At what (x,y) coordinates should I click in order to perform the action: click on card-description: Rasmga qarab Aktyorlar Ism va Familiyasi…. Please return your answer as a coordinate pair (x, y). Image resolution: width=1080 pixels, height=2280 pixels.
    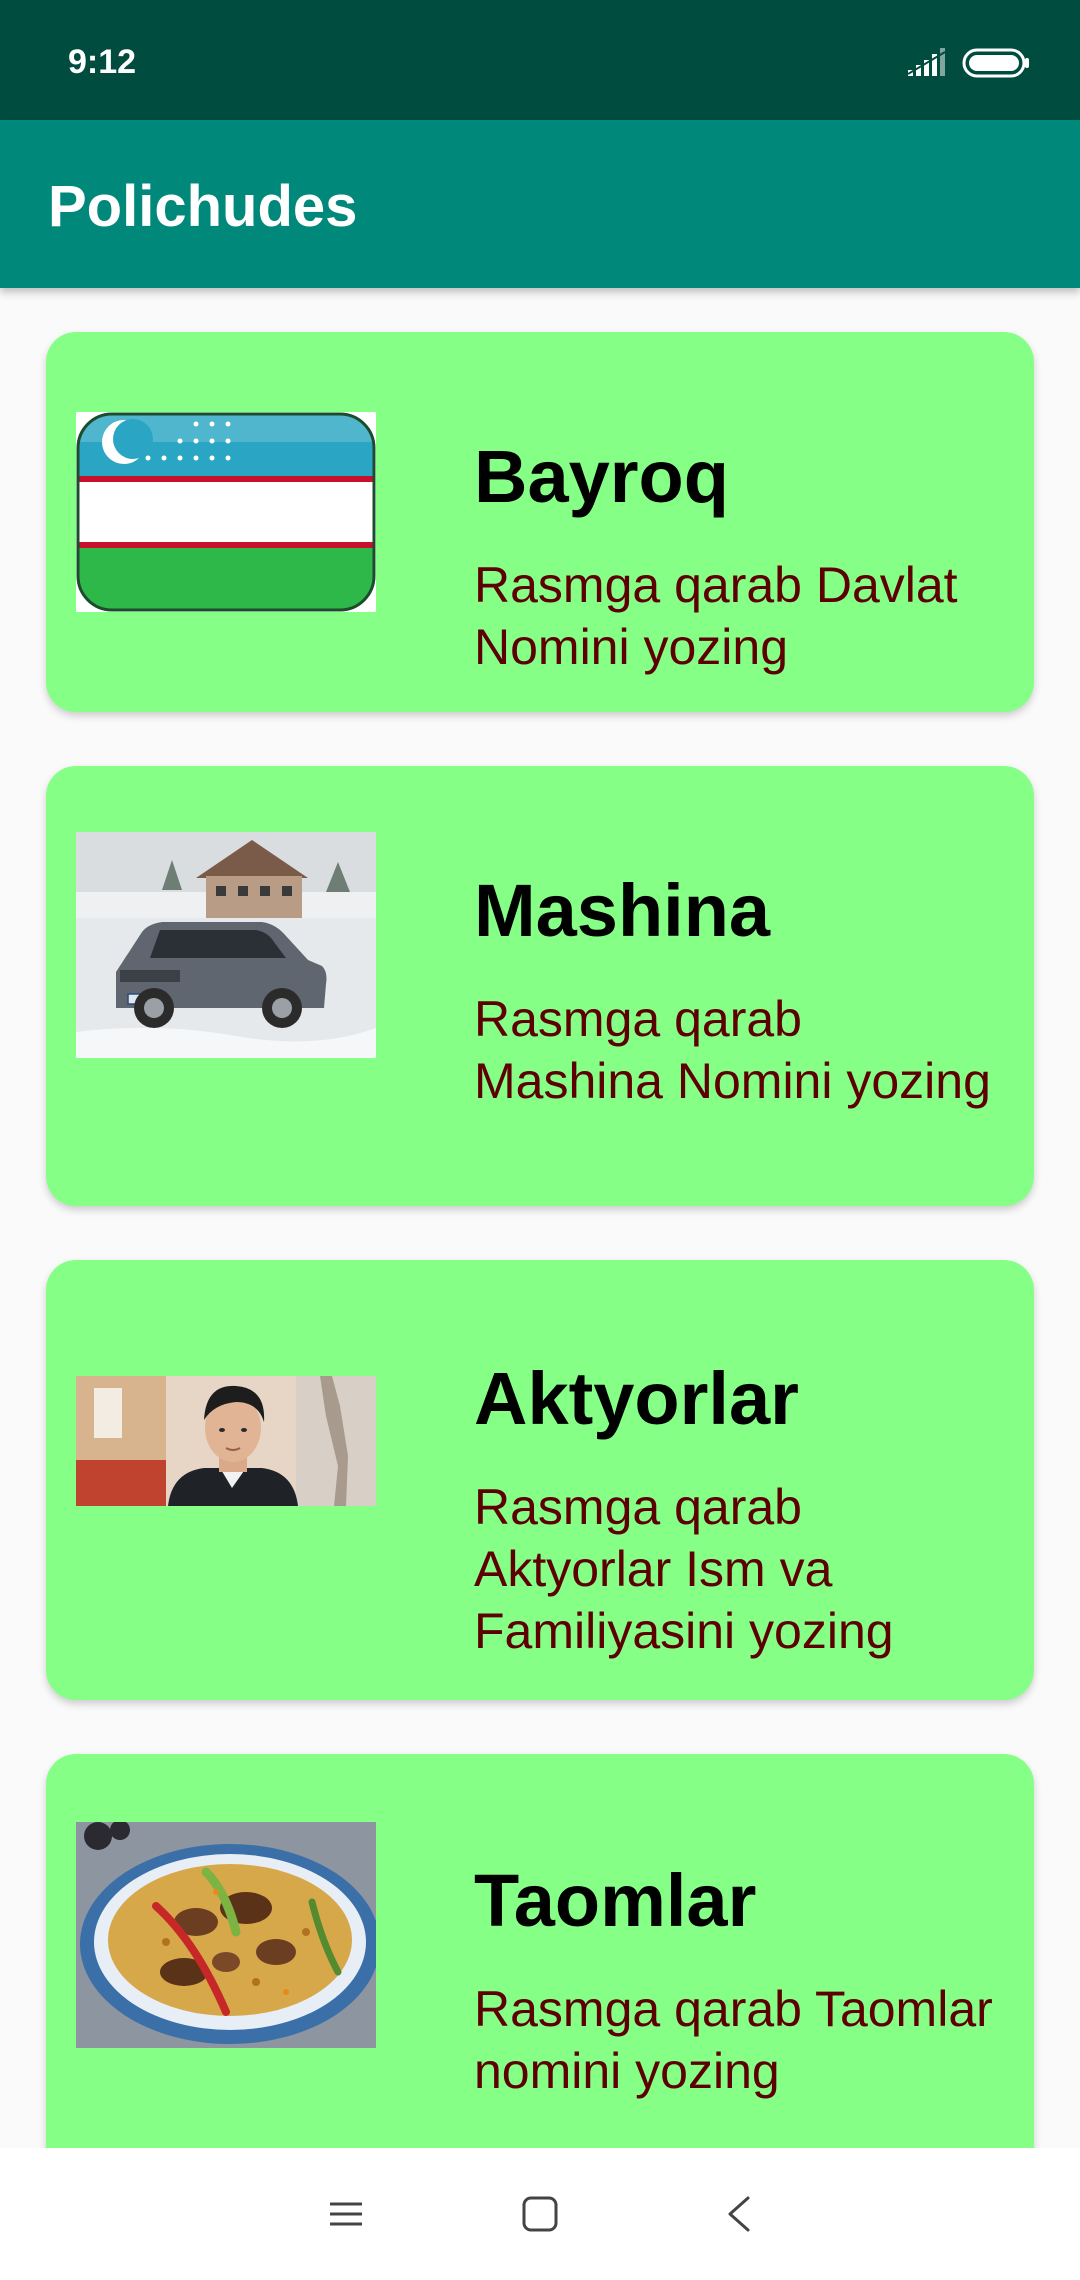
    Looking at the image, I should click on (684, 1569).